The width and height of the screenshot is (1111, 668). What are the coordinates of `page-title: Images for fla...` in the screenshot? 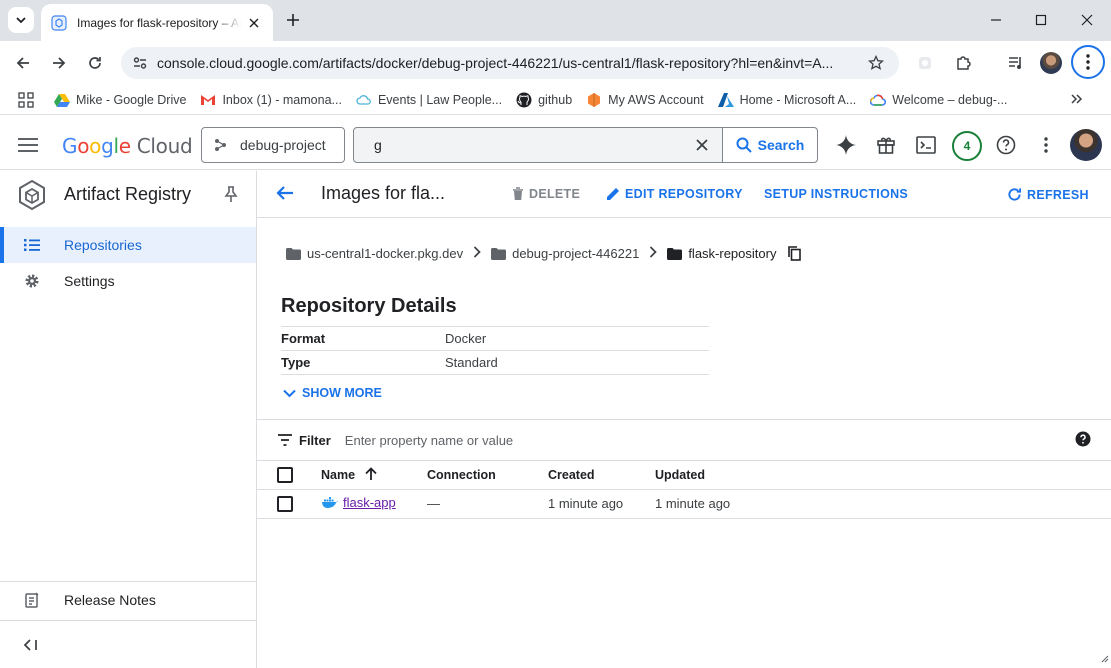 It's located at (383, 193).